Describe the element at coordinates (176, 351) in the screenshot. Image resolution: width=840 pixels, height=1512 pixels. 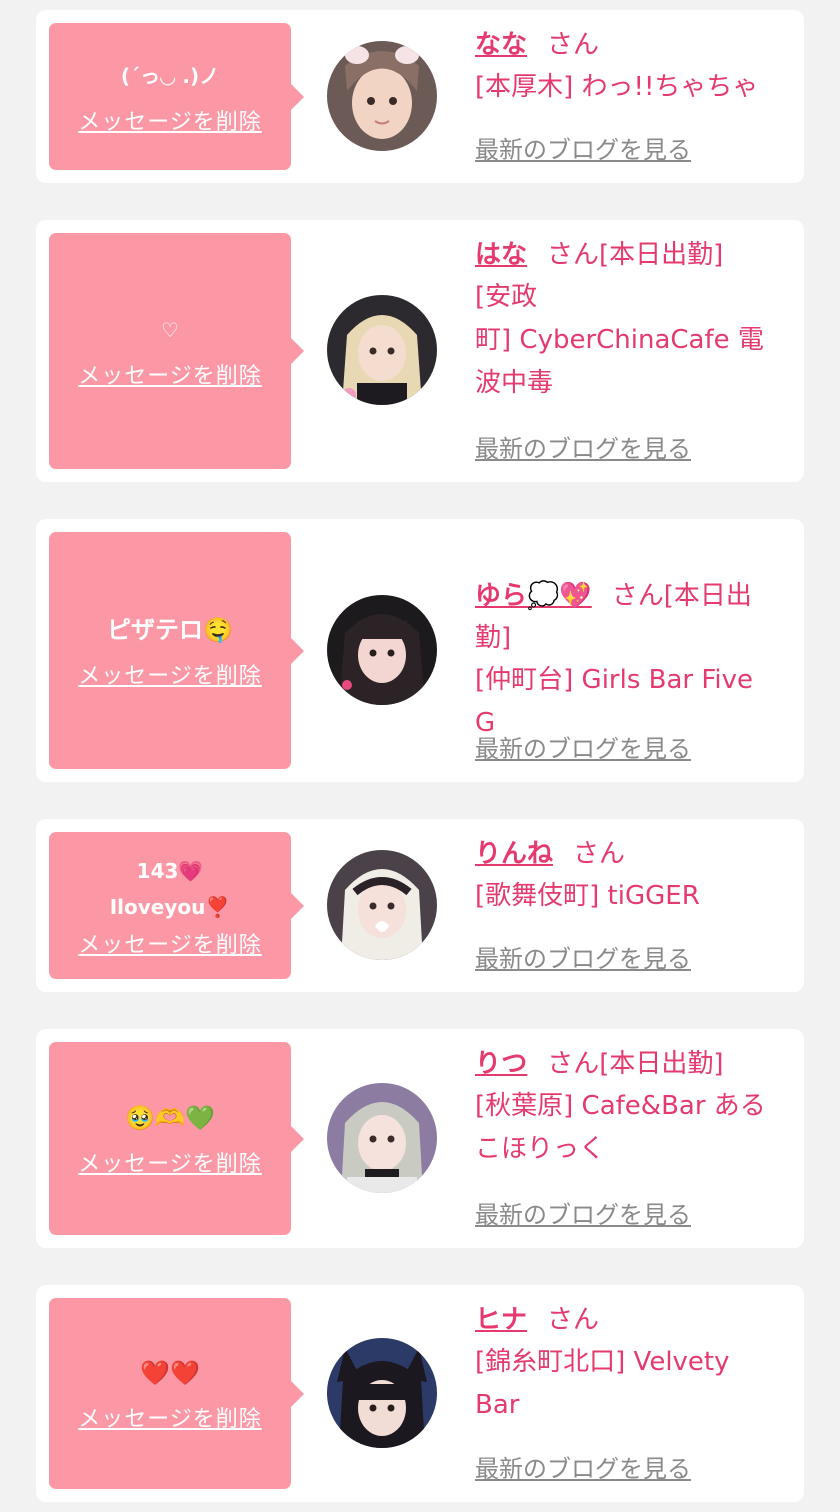
I see `message-bubble: ♡ メッセージを削除` at that location.